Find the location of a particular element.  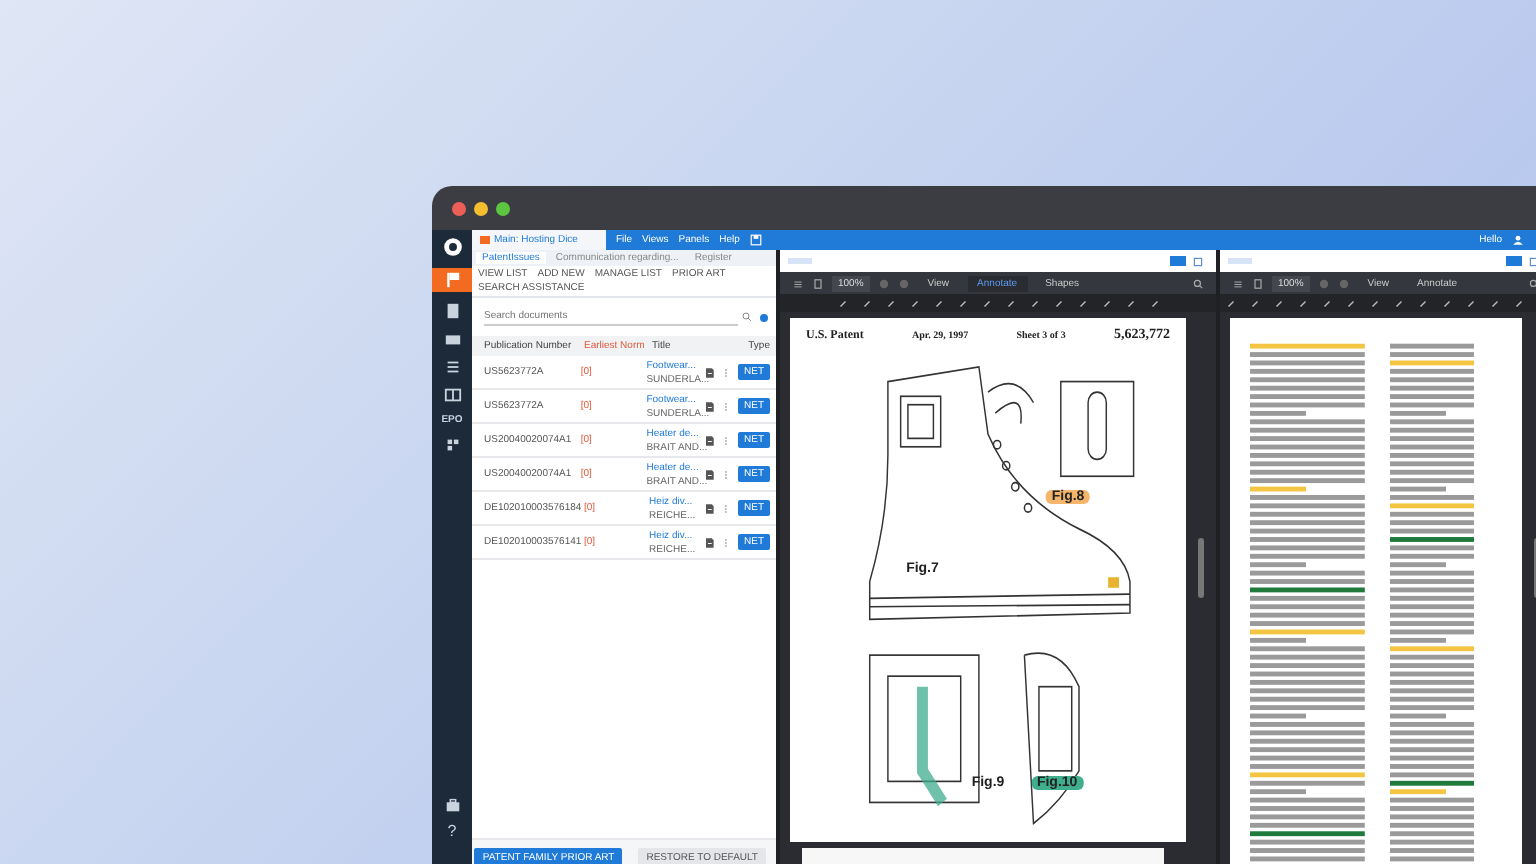

help-icon: ? is located at coordinates (452, 832).